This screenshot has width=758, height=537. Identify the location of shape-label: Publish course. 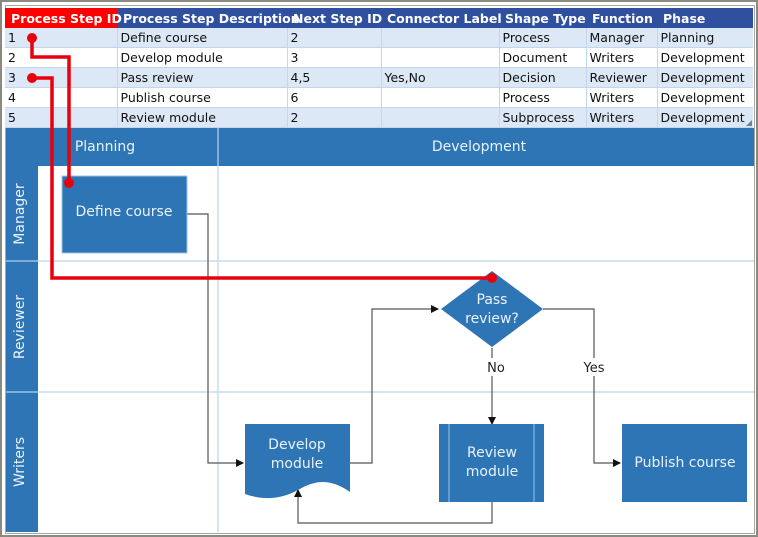
(684, 463).